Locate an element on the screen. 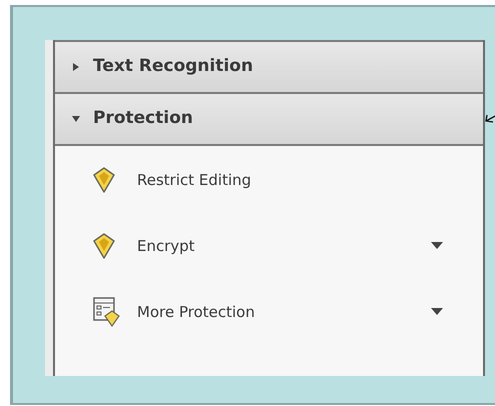  menu-item: More Protection is located at coordinates (268, 312).